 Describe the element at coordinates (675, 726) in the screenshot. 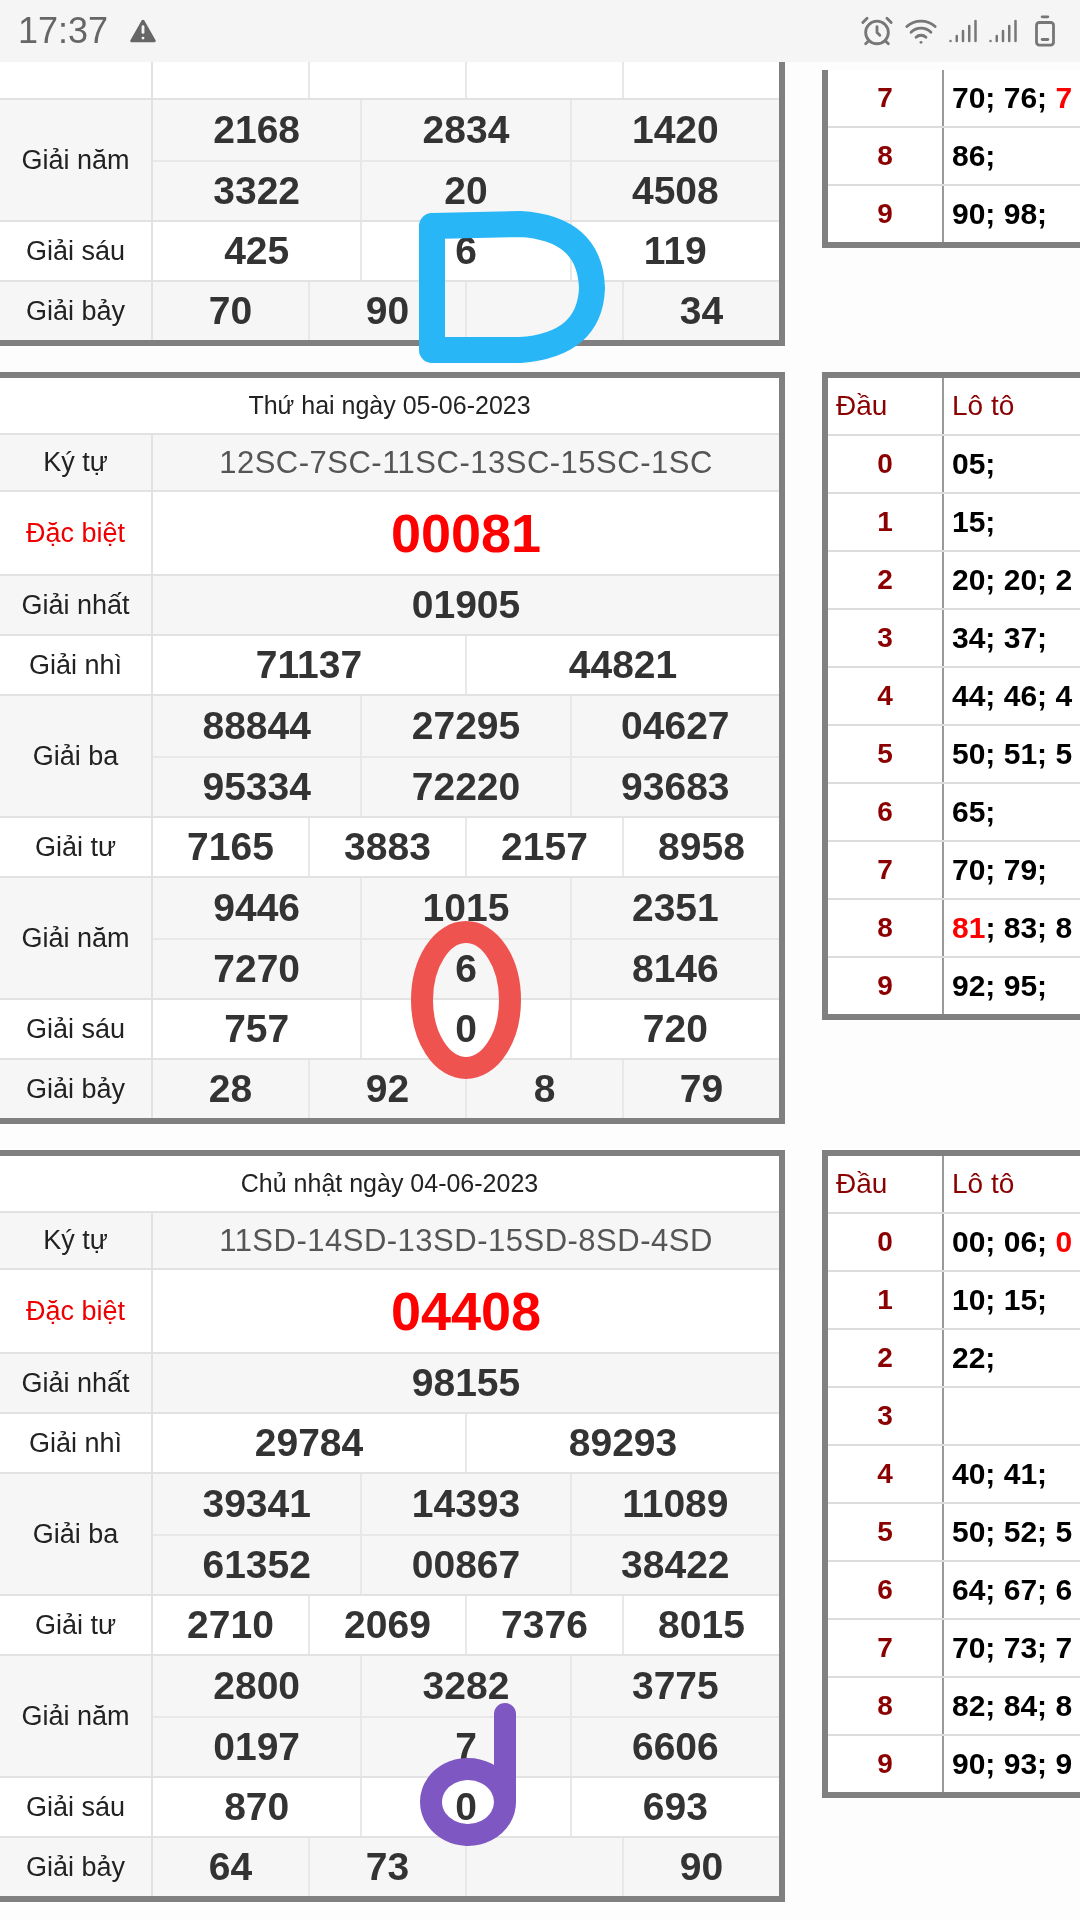

I see `prize-number: 04627` at that location.